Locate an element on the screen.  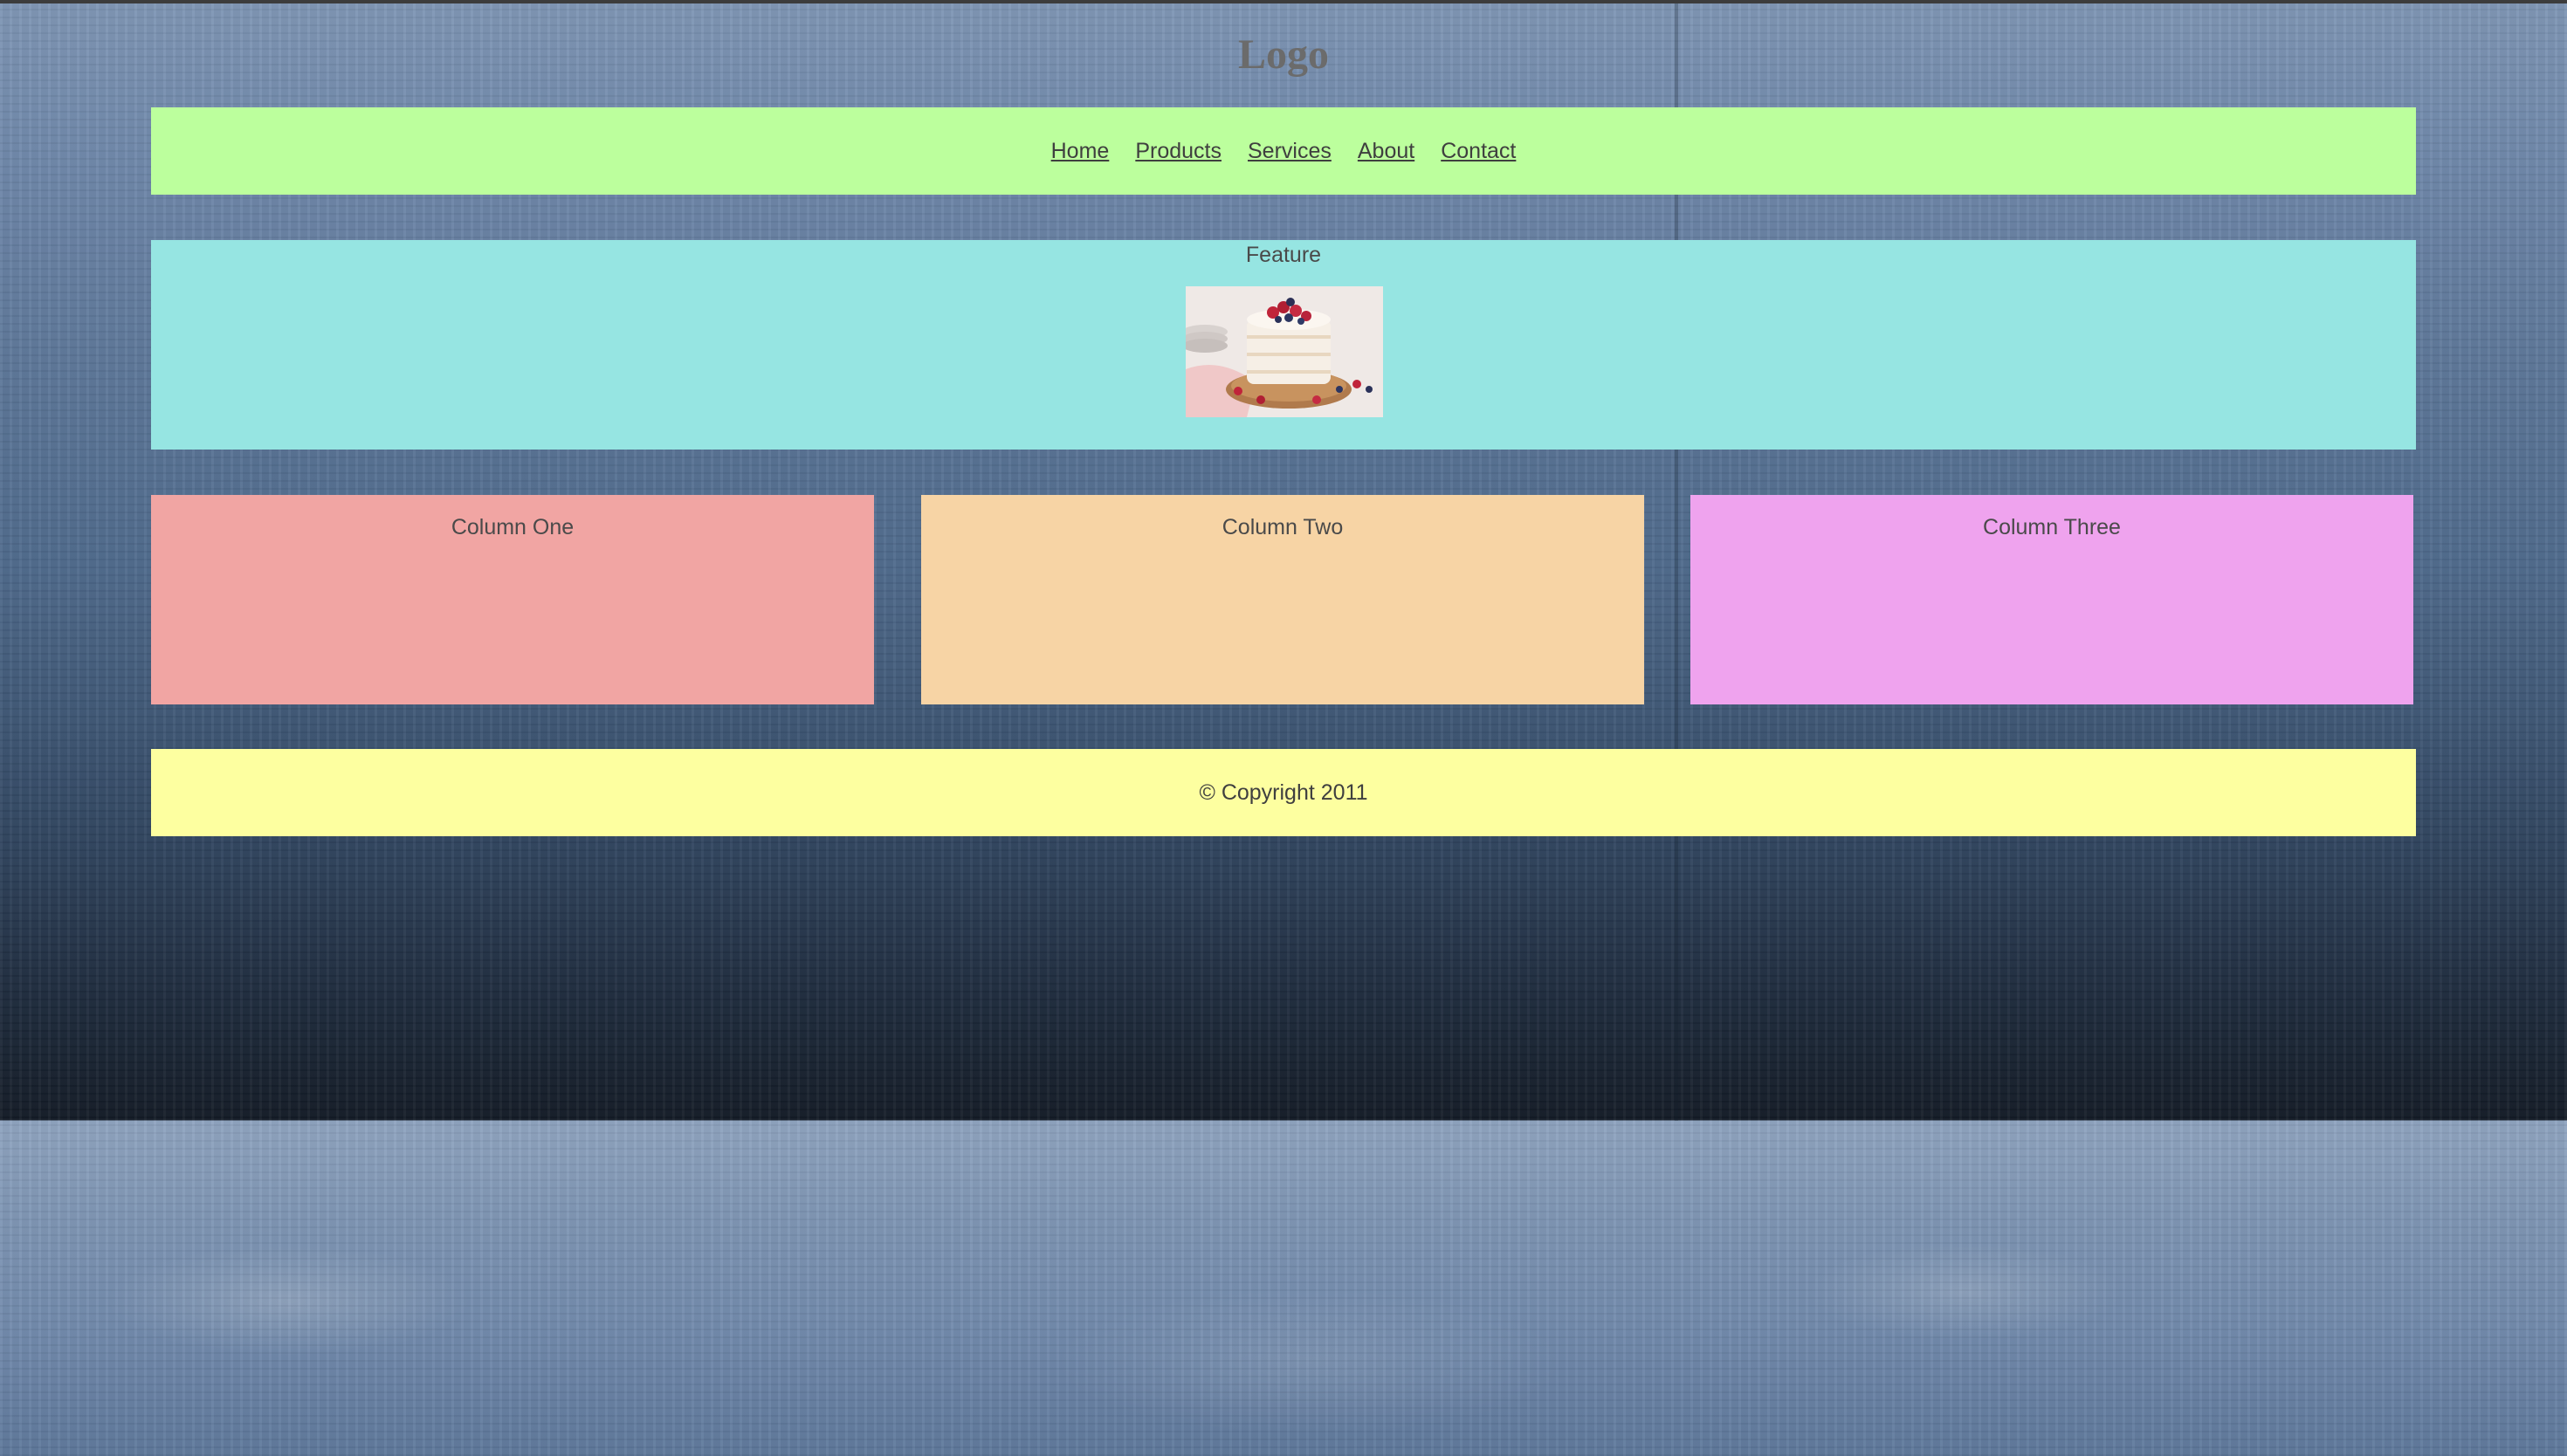
copyright-text: © Copyright 2011 is located at coordinates (1283, 792).